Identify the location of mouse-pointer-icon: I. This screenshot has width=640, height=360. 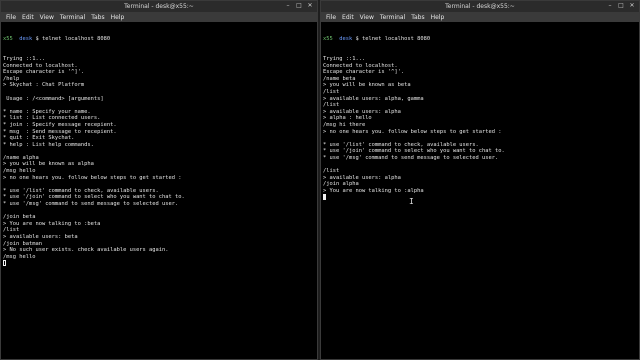
(411, 201).